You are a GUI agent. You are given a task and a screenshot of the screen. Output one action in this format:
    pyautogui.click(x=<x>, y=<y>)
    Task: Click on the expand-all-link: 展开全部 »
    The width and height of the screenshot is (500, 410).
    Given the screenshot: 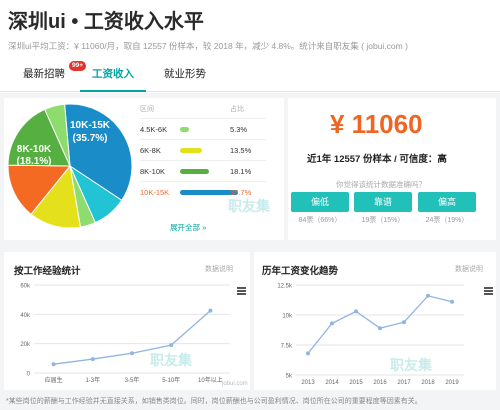 What is the action you would take?
    pyautogui.click(x=188, y=227)
    